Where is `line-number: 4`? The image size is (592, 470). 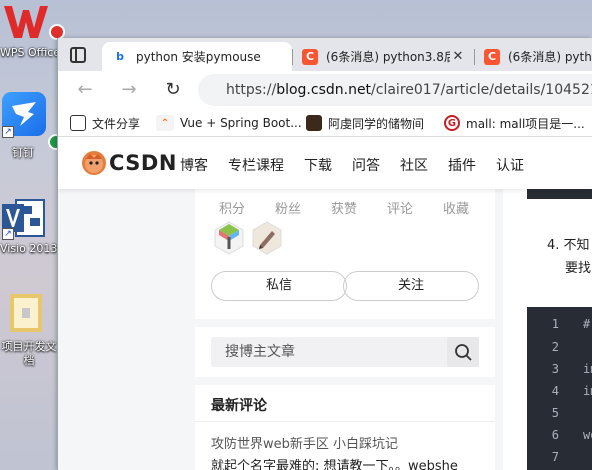
line-number: 4 is located at coordinates (555, 391).